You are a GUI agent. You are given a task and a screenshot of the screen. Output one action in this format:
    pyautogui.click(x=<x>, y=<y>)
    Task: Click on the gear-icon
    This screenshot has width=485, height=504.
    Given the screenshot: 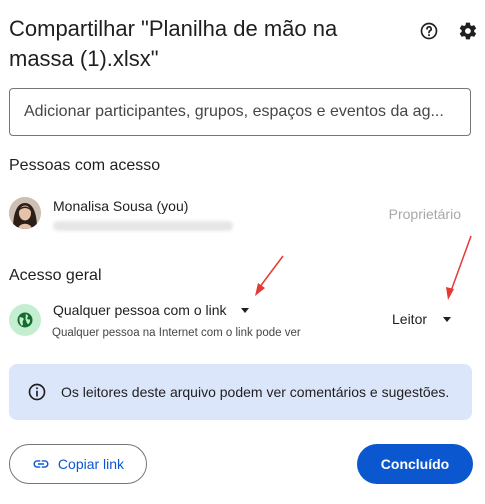 What is the action you would take?
    pyautogui.click(x=468, y=31)
    